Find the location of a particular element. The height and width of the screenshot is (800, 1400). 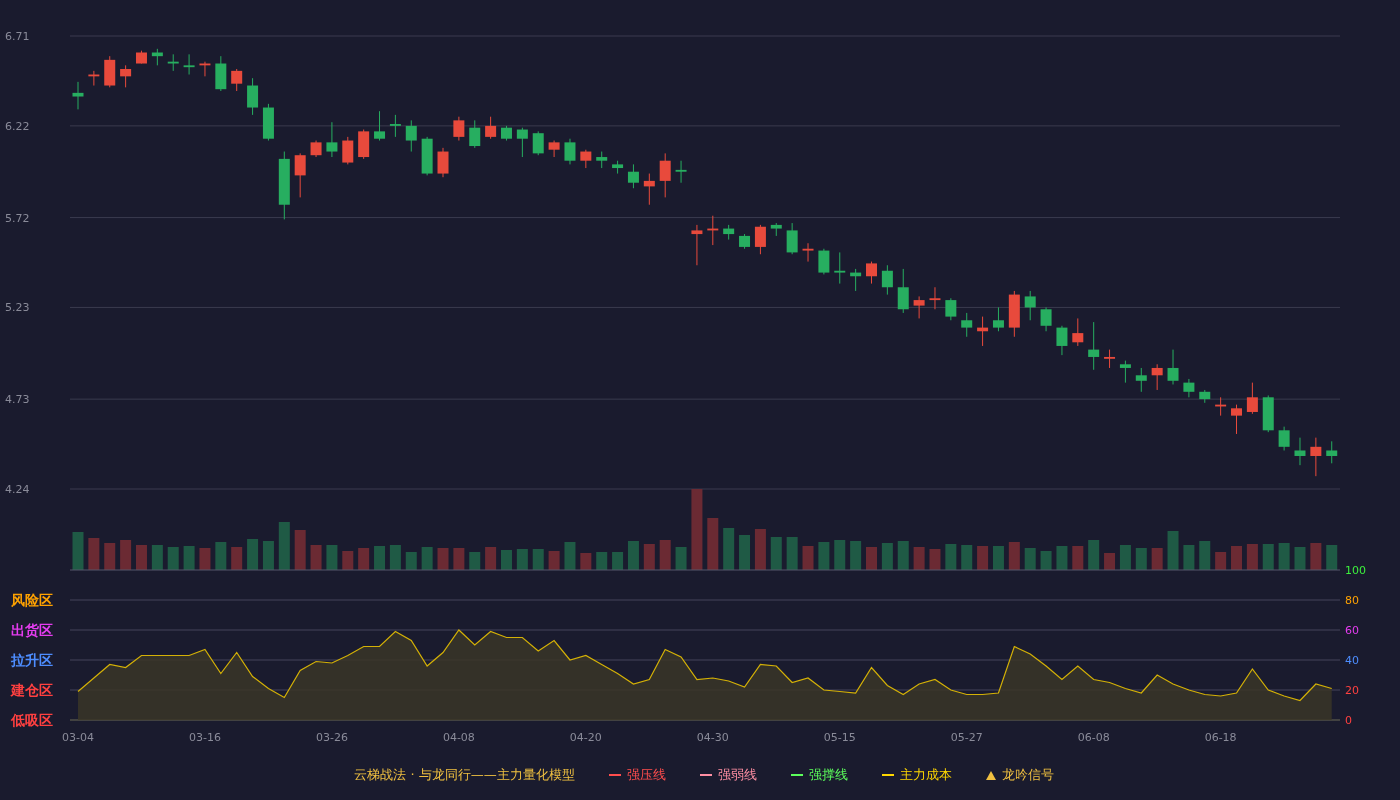

axis-label: 05-27 is located at coordinates (966, 737).